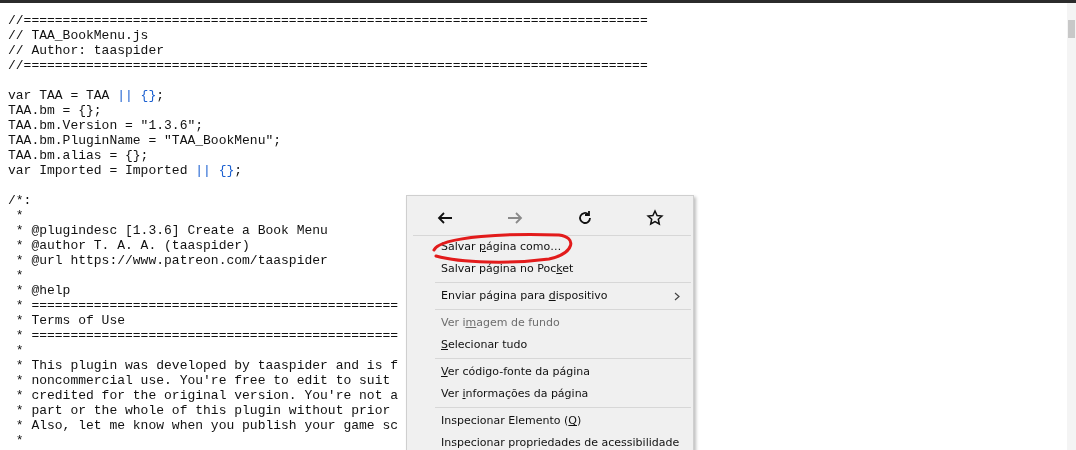 This screenshot has height=450, width=1076. I want to click on code-line: * @url https://www.patreon.com/taaspider, so click(171, 260).